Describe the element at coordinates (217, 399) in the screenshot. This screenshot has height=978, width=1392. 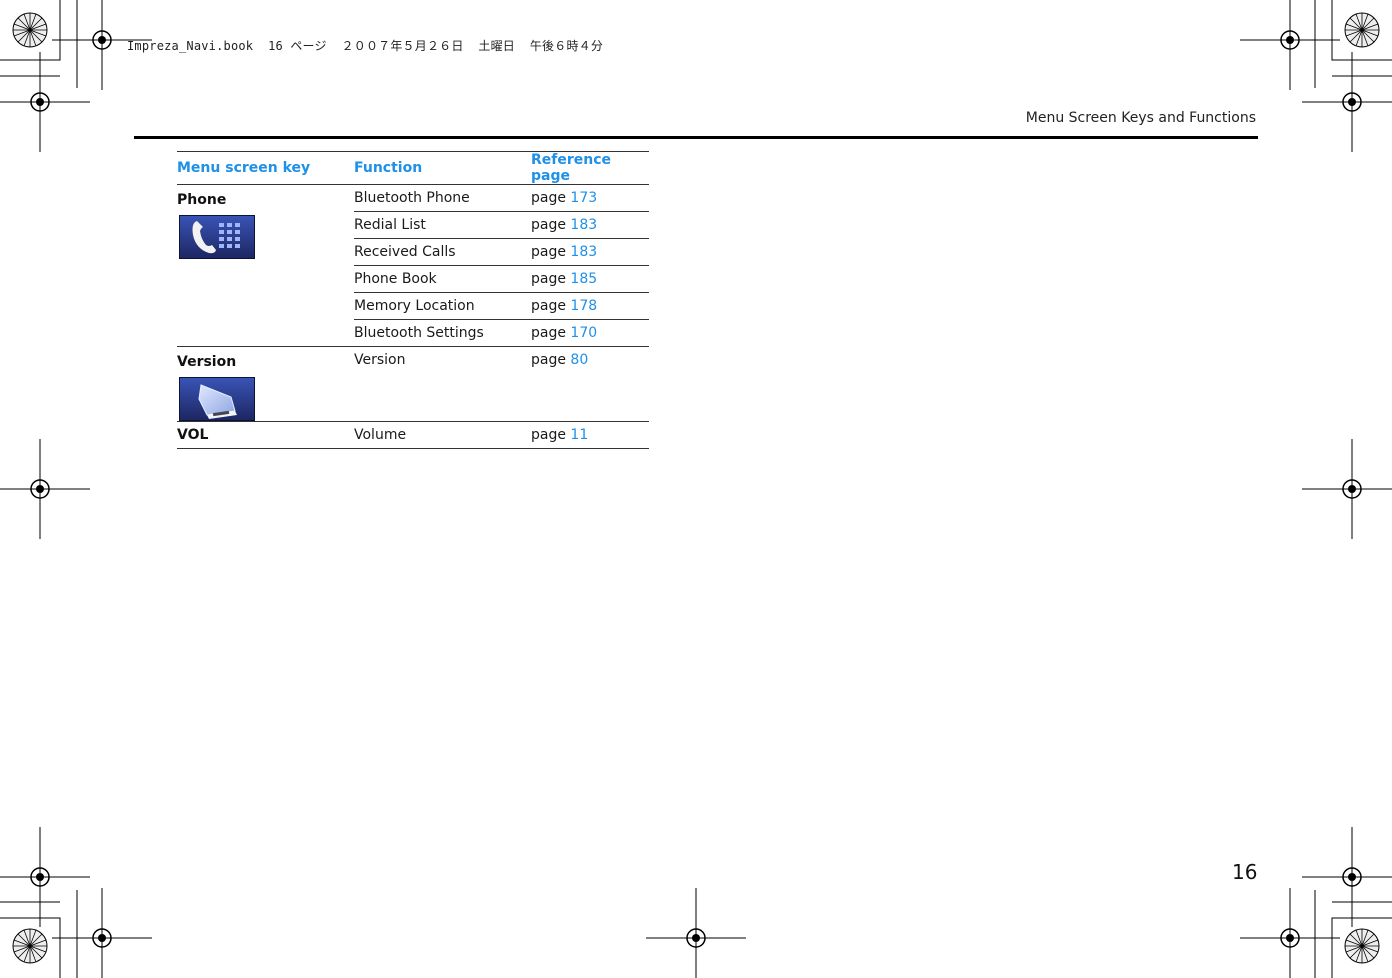
I see `version-card-icon` at that location.